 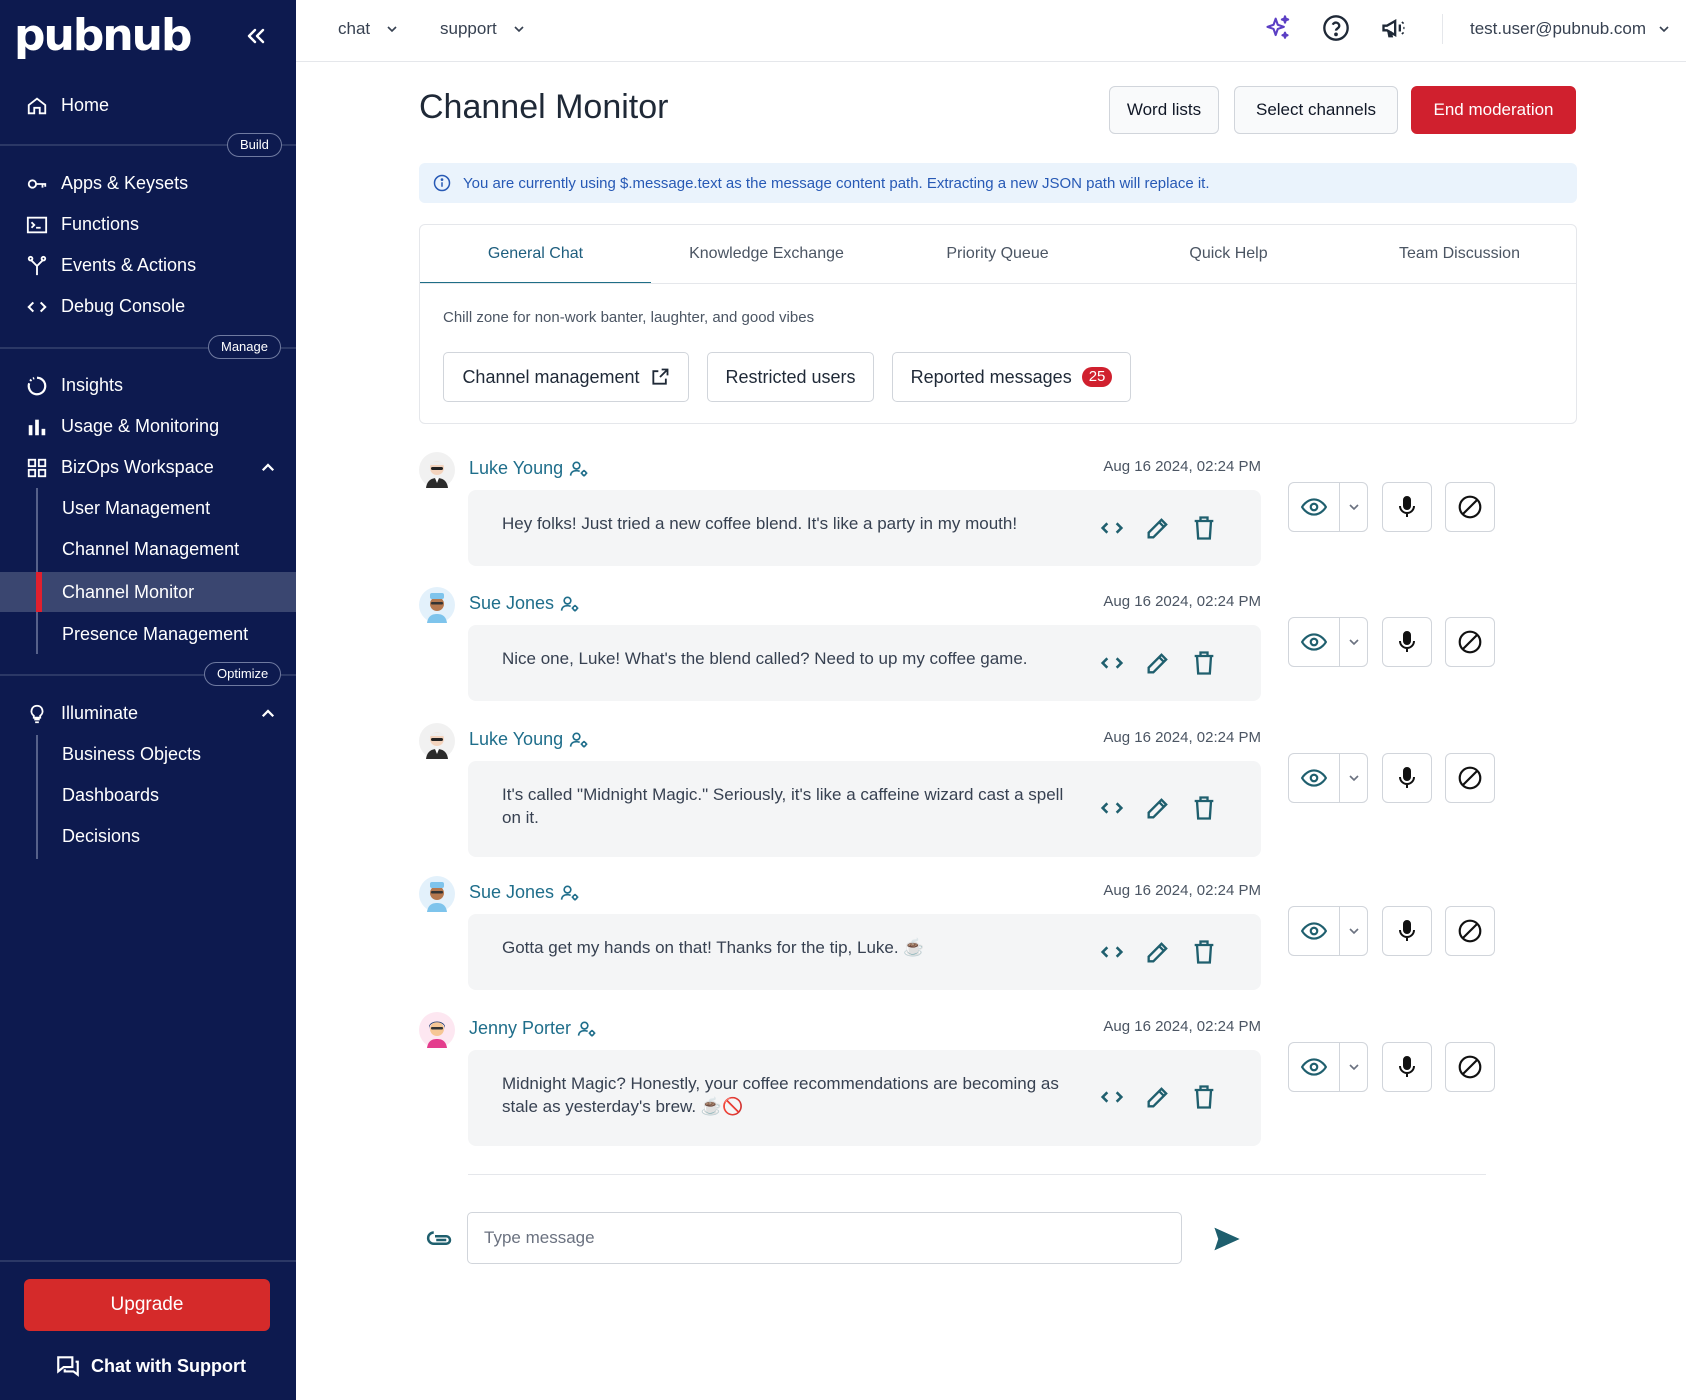 What do you see at coordinates (37, 386) in the screenshot?
I see `insights-icon` at bounding box center [37, 386].